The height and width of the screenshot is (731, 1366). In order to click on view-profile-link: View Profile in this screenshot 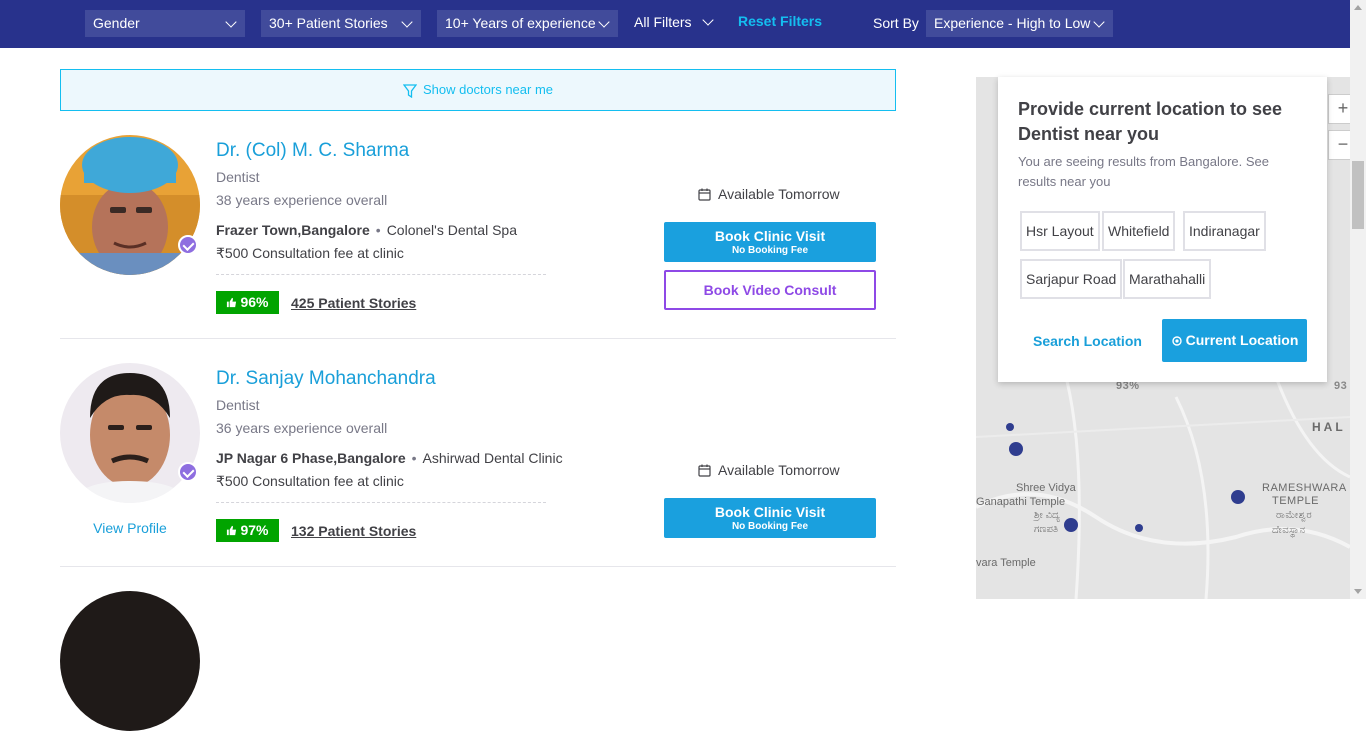, I will do `click(130, 528)`.